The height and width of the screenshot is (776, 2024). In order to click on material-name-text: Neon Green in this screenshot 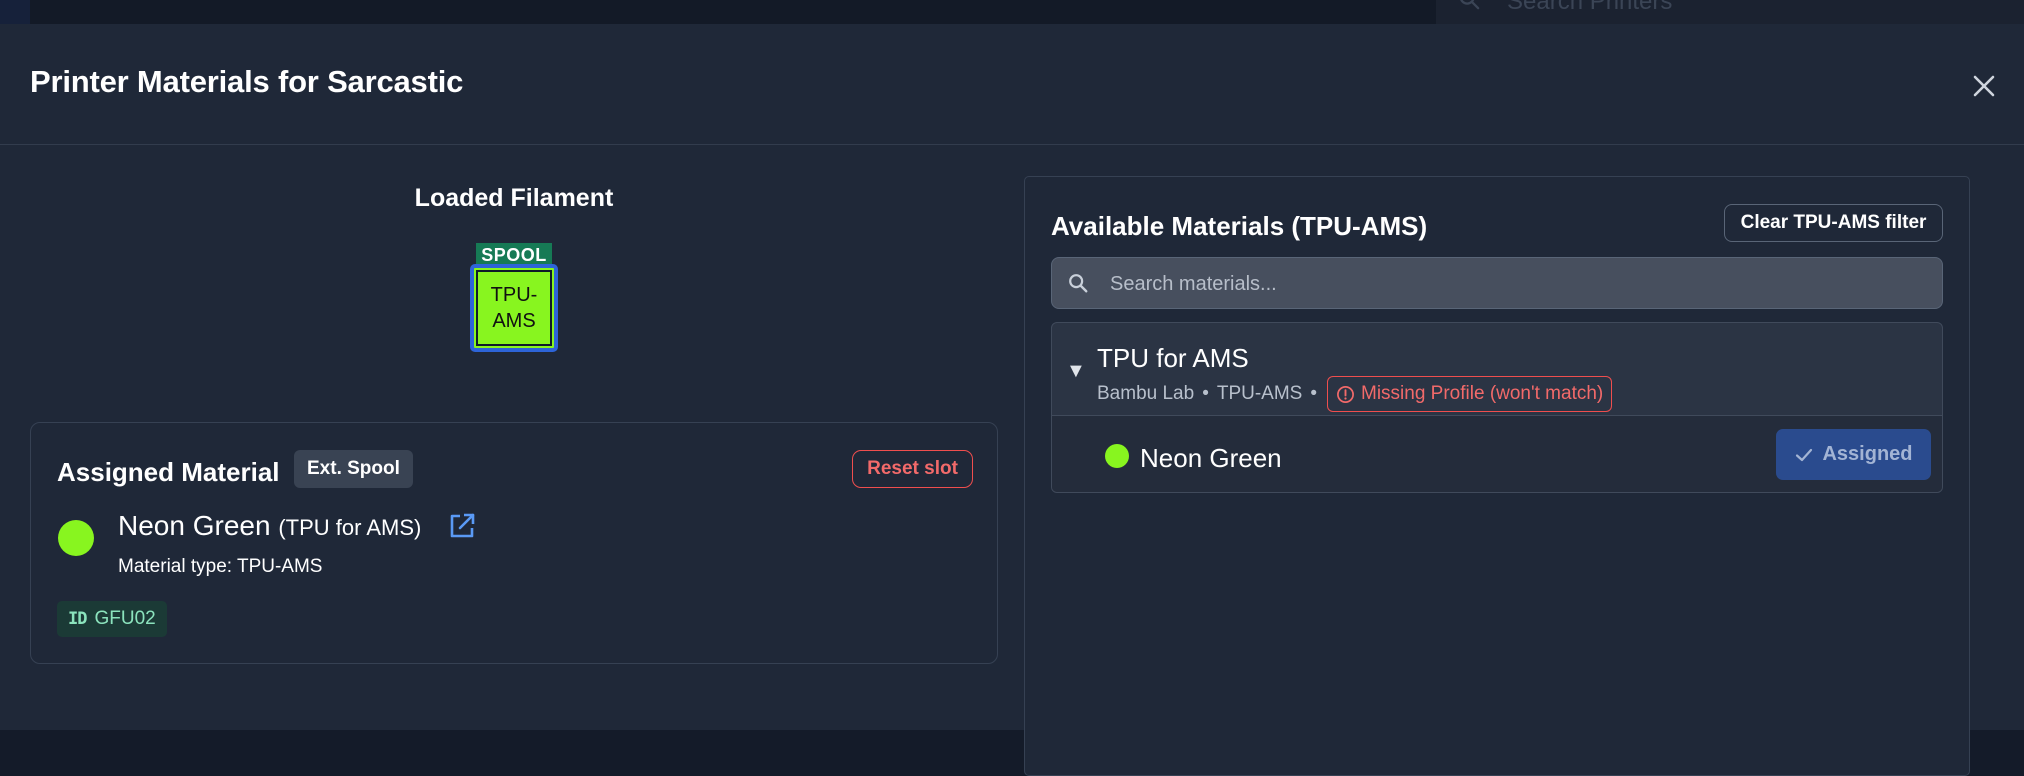, I will do `click(194, 525)`.